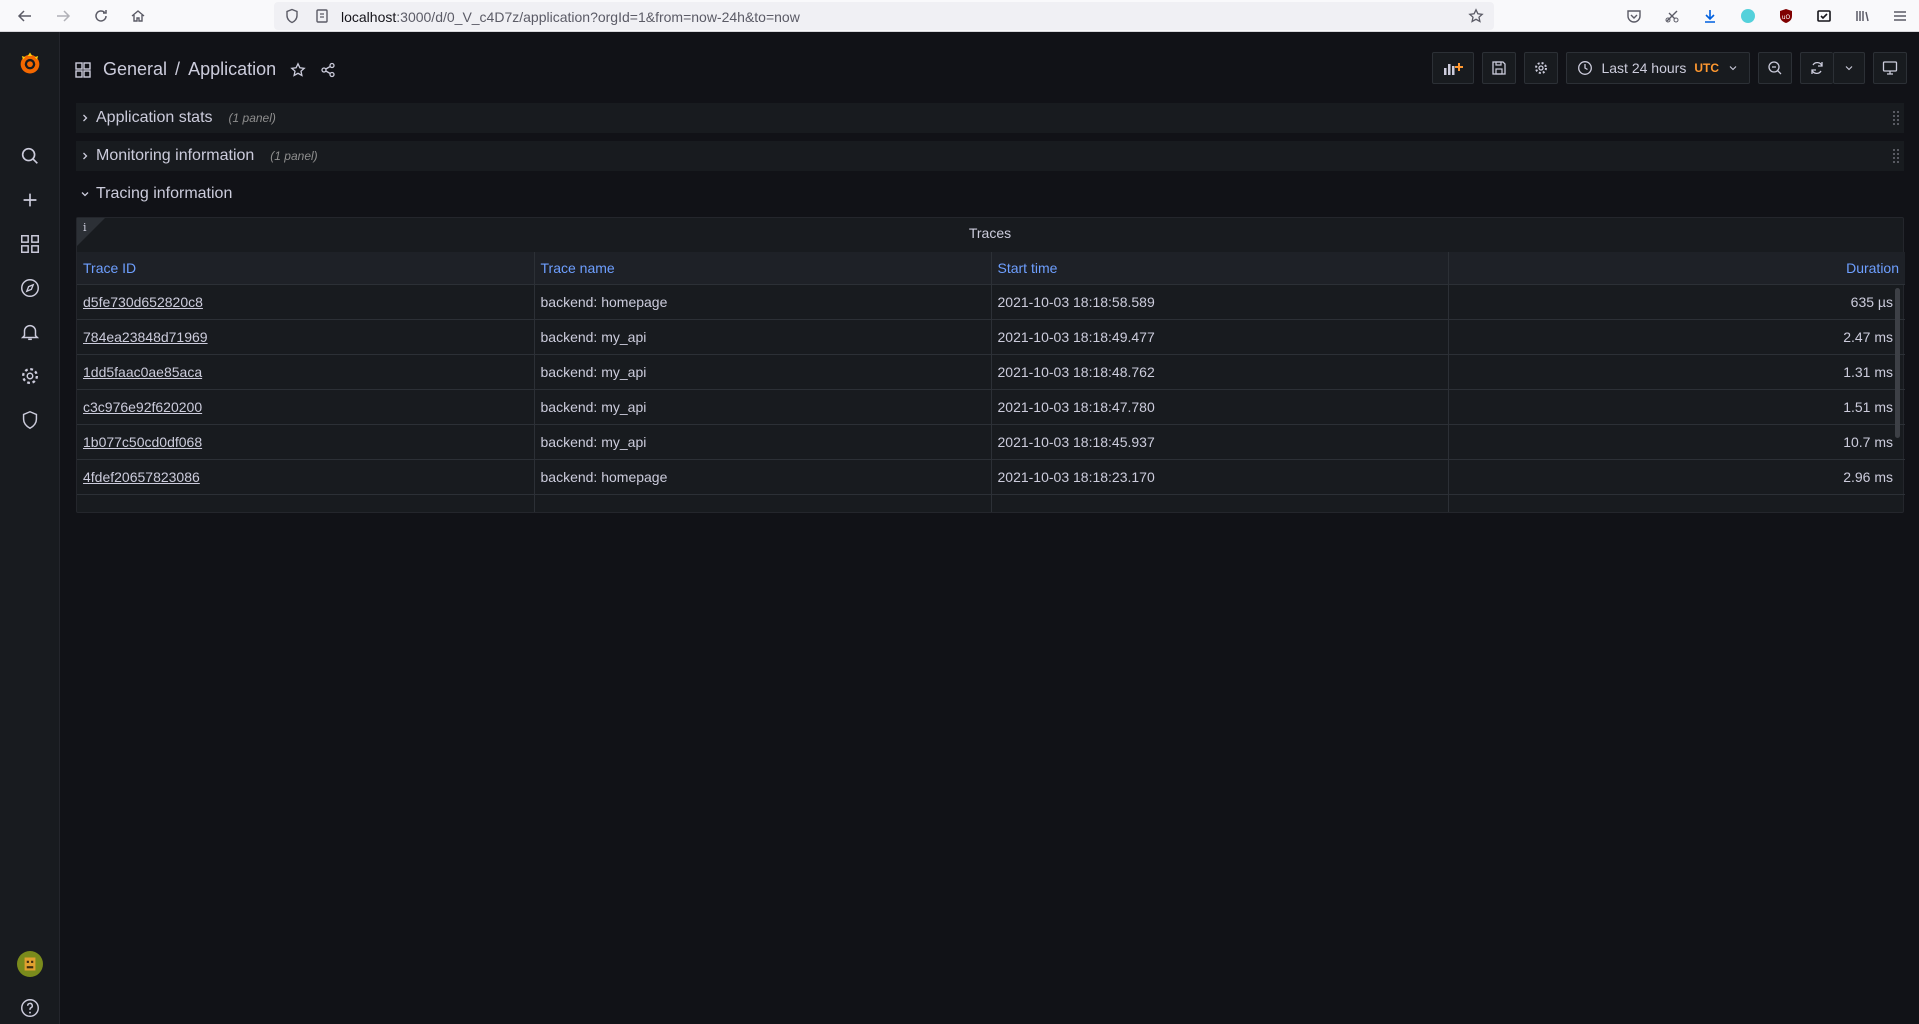 The height and width of the screenshot is (1024, 1919). I want to click on hamburger-menu-icon, so click(1900, 16).